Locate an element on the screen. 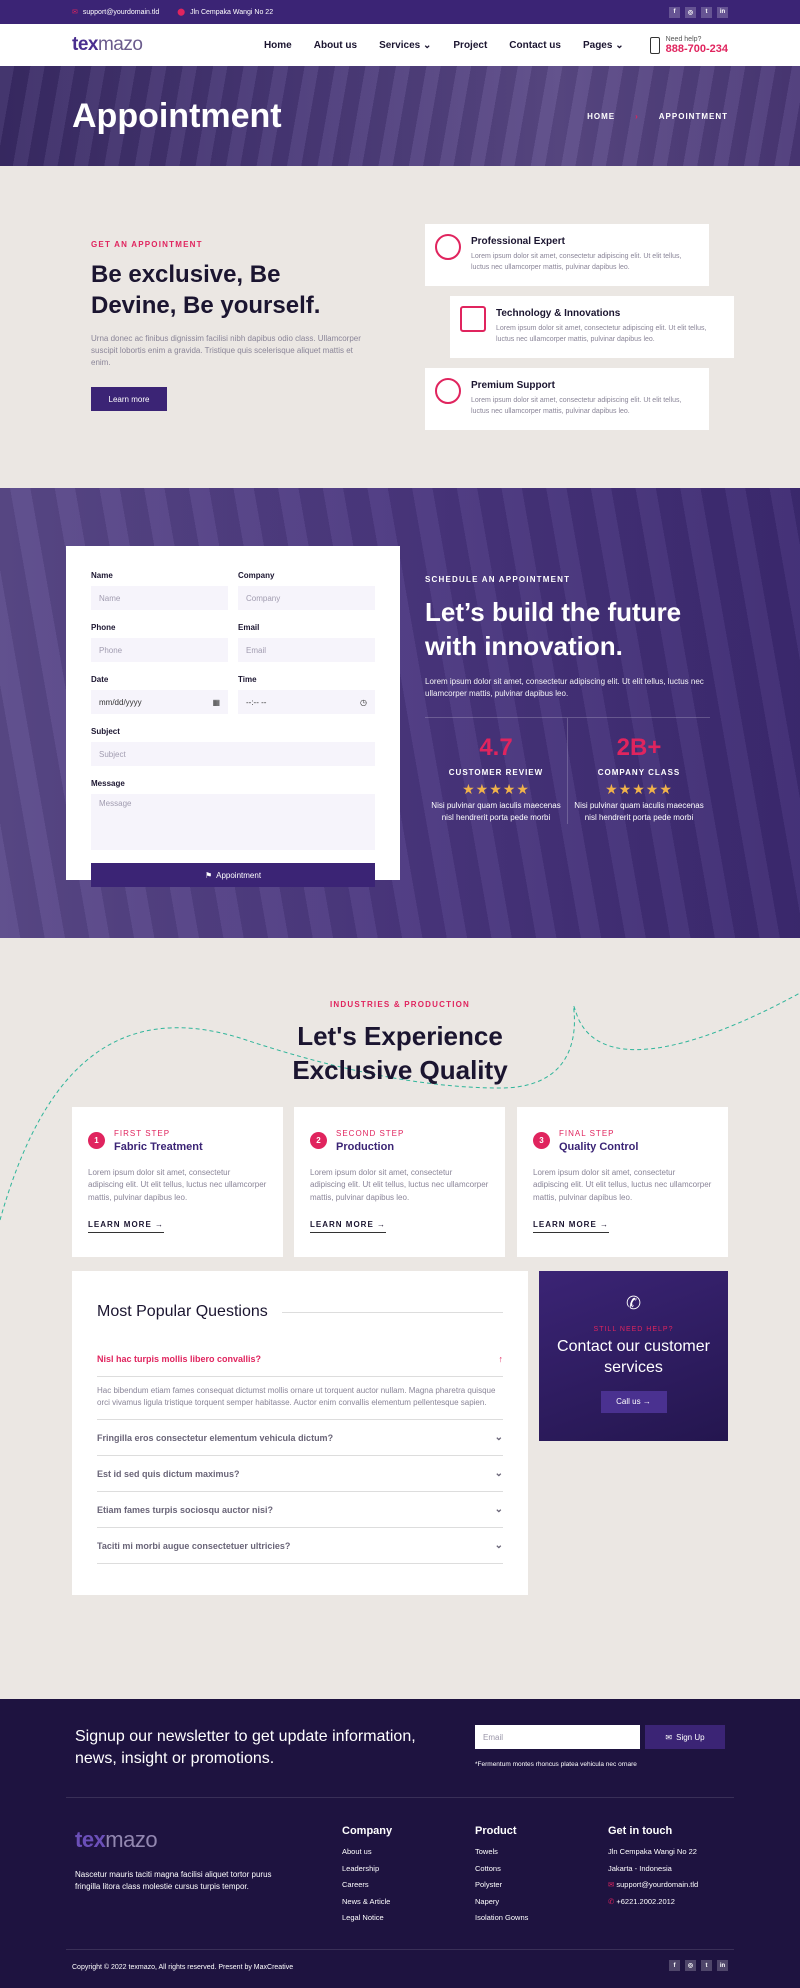  footer-link: About us is located at coordinates (367, 1851).